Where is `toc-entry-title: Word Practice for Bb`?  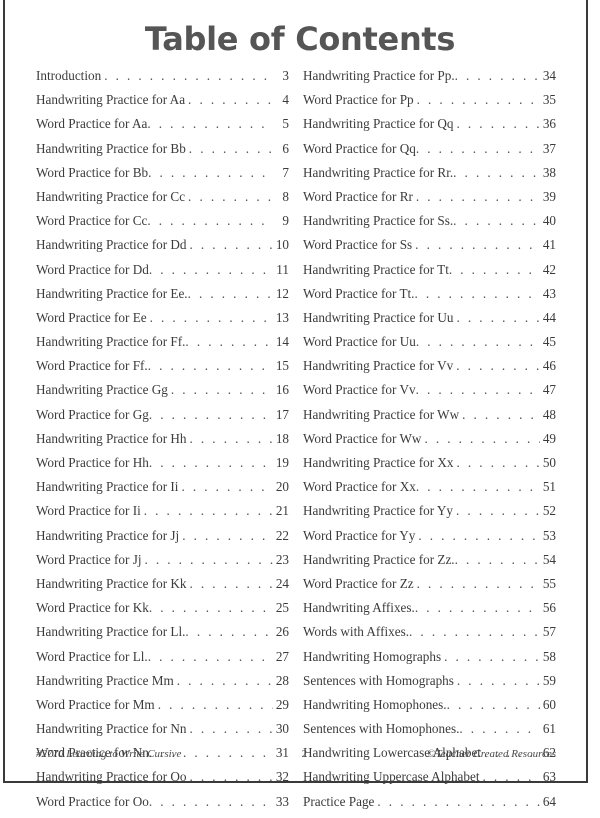
toc-entry-title: Word Practice for Bb is located at coordinates (92, 172).